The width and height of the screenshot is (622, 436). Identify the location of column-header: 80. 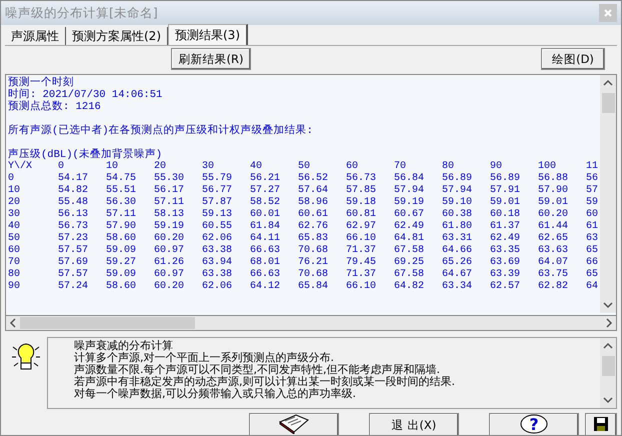
(449, 167).